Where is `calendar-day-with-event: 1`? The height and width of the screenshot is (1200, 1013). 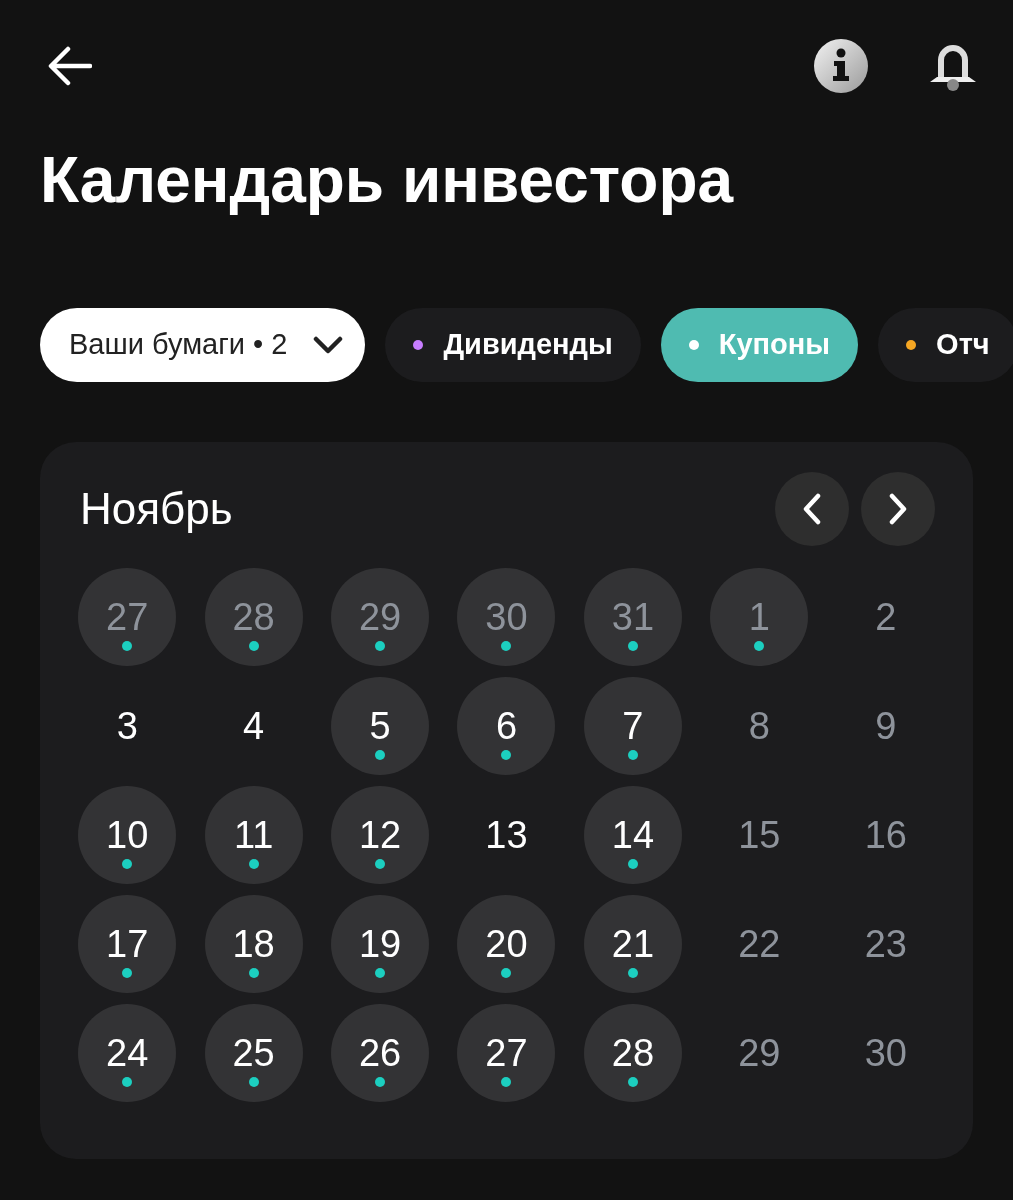 calendar-day-with-event: 1 is located at coordinates (759, 617).